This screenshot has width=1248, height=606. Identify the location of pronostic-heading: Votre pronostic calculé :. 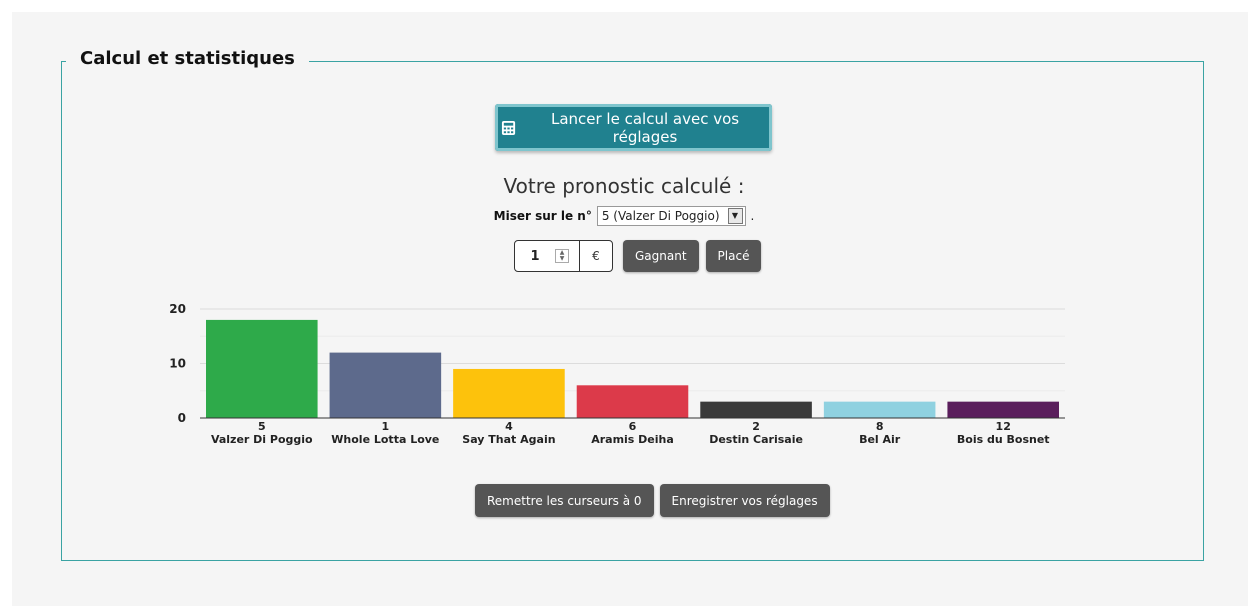
(624, 186).